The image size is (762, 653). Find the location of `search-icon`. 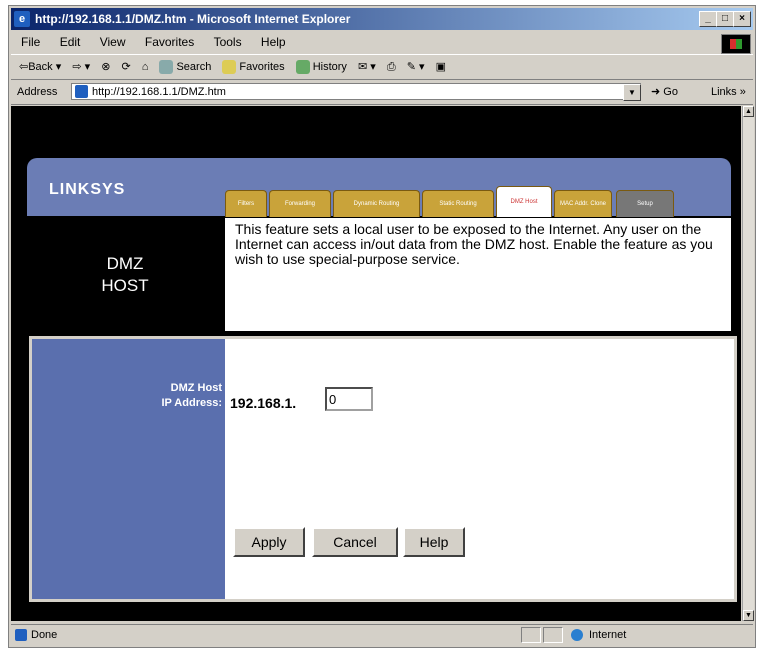

search-icon is located at coordinates (166, 67).